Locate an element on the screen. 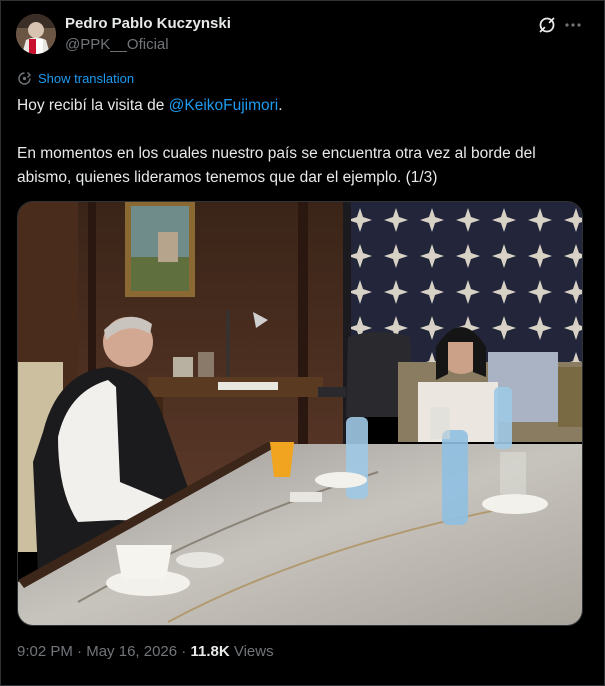 The image size is (605, 686). grok-icon is located at coordinates (547, 25).